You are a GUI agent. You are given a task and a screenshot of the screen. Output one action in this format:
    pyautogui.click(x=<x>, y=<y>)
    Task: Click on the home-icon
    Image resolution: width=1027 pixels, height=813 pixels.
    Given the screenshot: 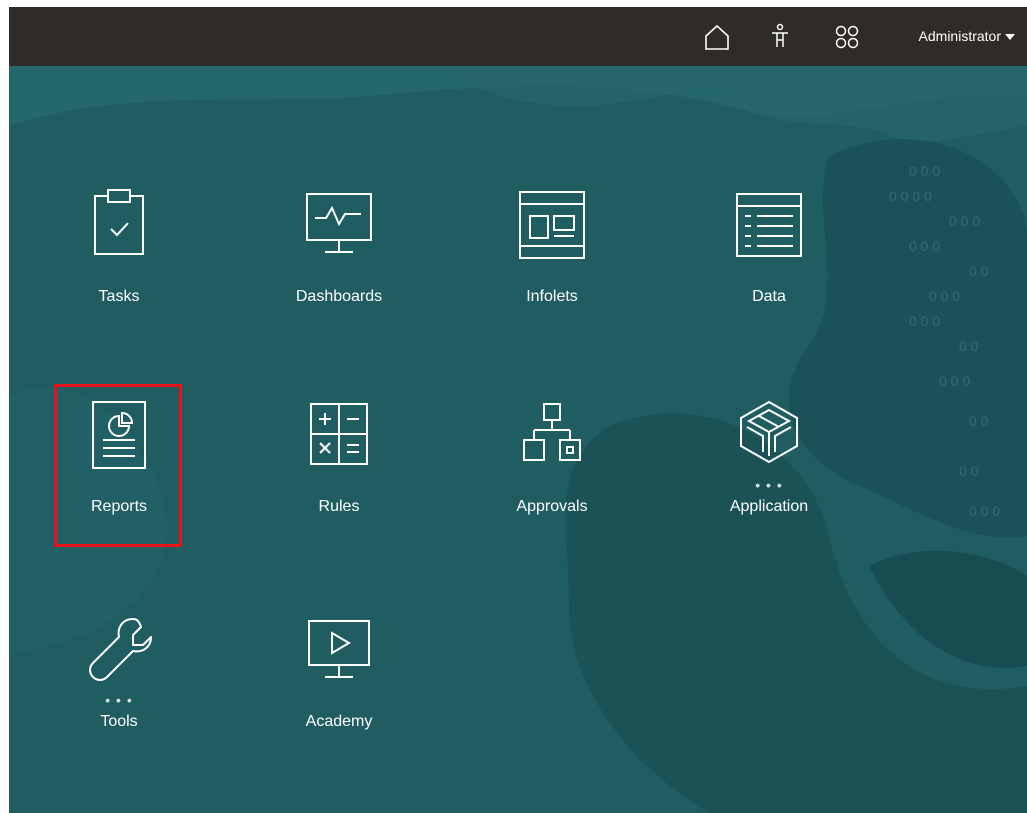 What is the action you would take?
    pyautogui.click(x=717, y=37)
    